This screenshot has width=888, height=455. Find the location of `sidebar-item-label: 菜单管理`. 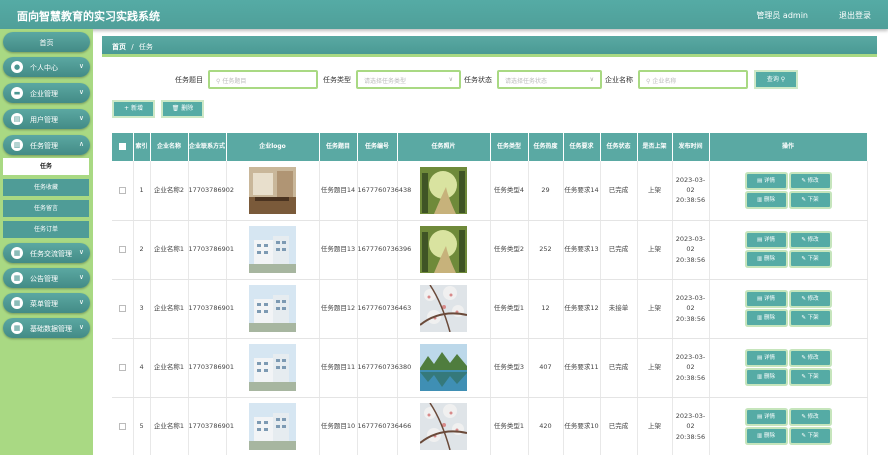

sidebar-item-label: 菜单管理 is located at coordinates (44, 304).